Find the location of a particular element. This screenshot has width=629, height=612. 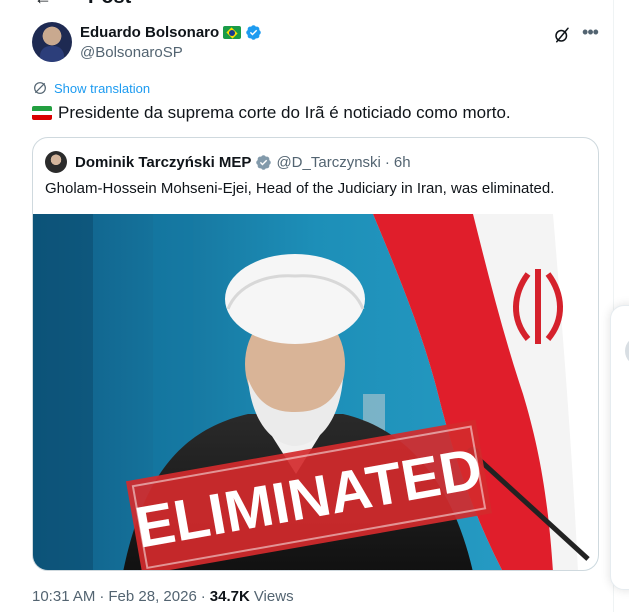

brazil-flag-icon is located at coordinates (232, 32).